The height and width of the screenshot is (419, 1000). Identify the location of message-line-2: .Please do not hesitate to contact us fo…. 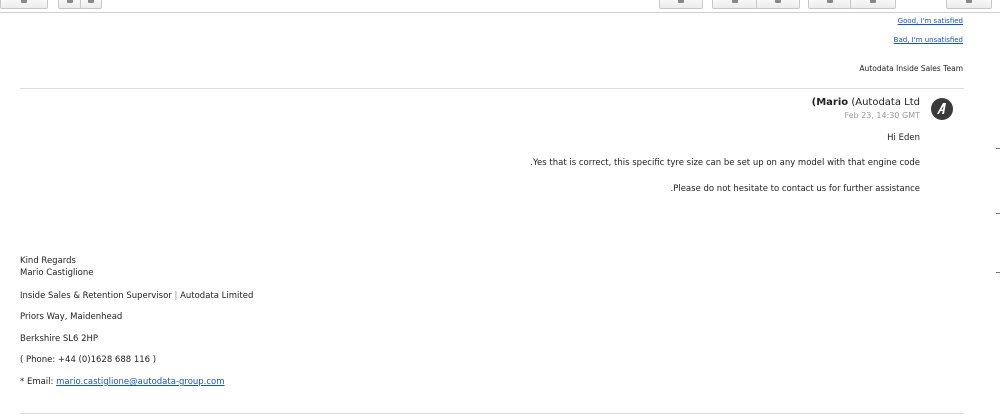
(795, 189).